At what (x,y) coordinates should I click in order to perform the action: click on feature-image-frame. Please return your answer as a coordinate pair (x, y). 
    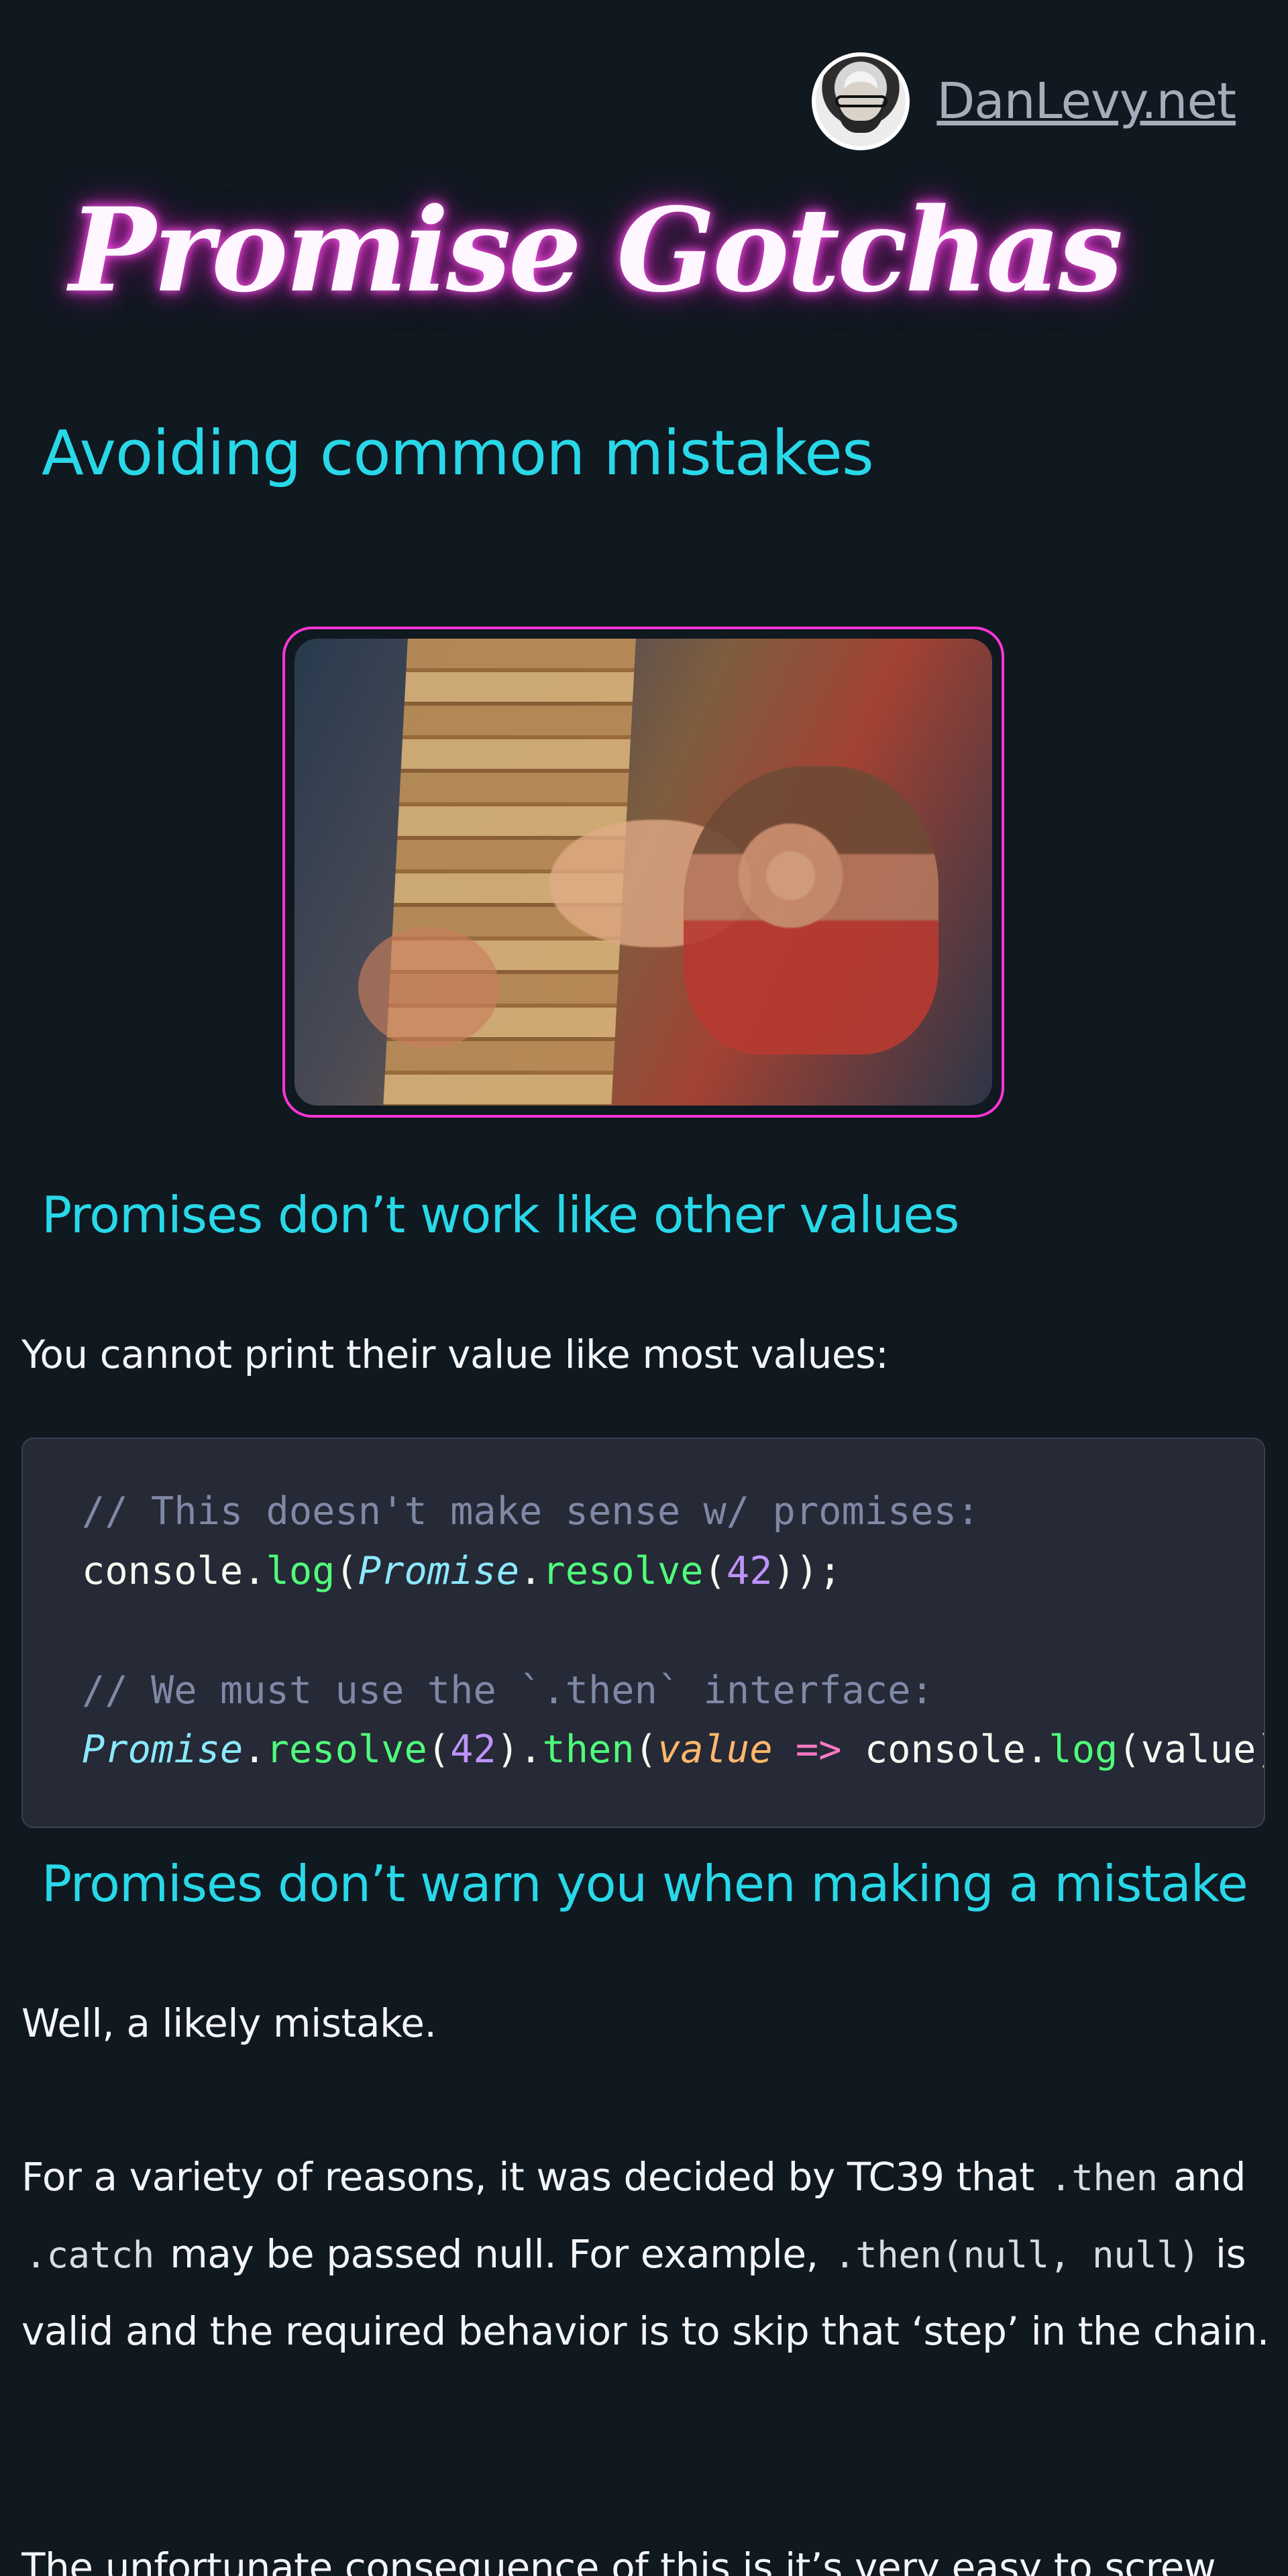
    Looking at the image, I should click on (643, 872).